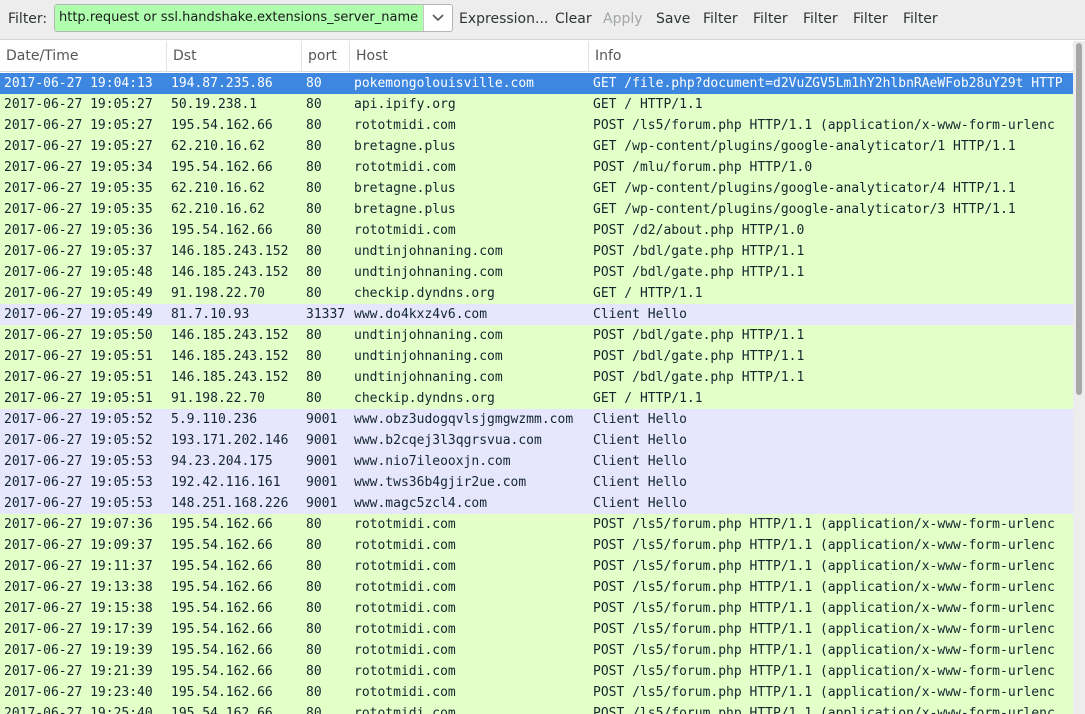  Describe the element at coordinates (438, 18) in the screenshot. I see `filter-history-dropdown-button` at that location.